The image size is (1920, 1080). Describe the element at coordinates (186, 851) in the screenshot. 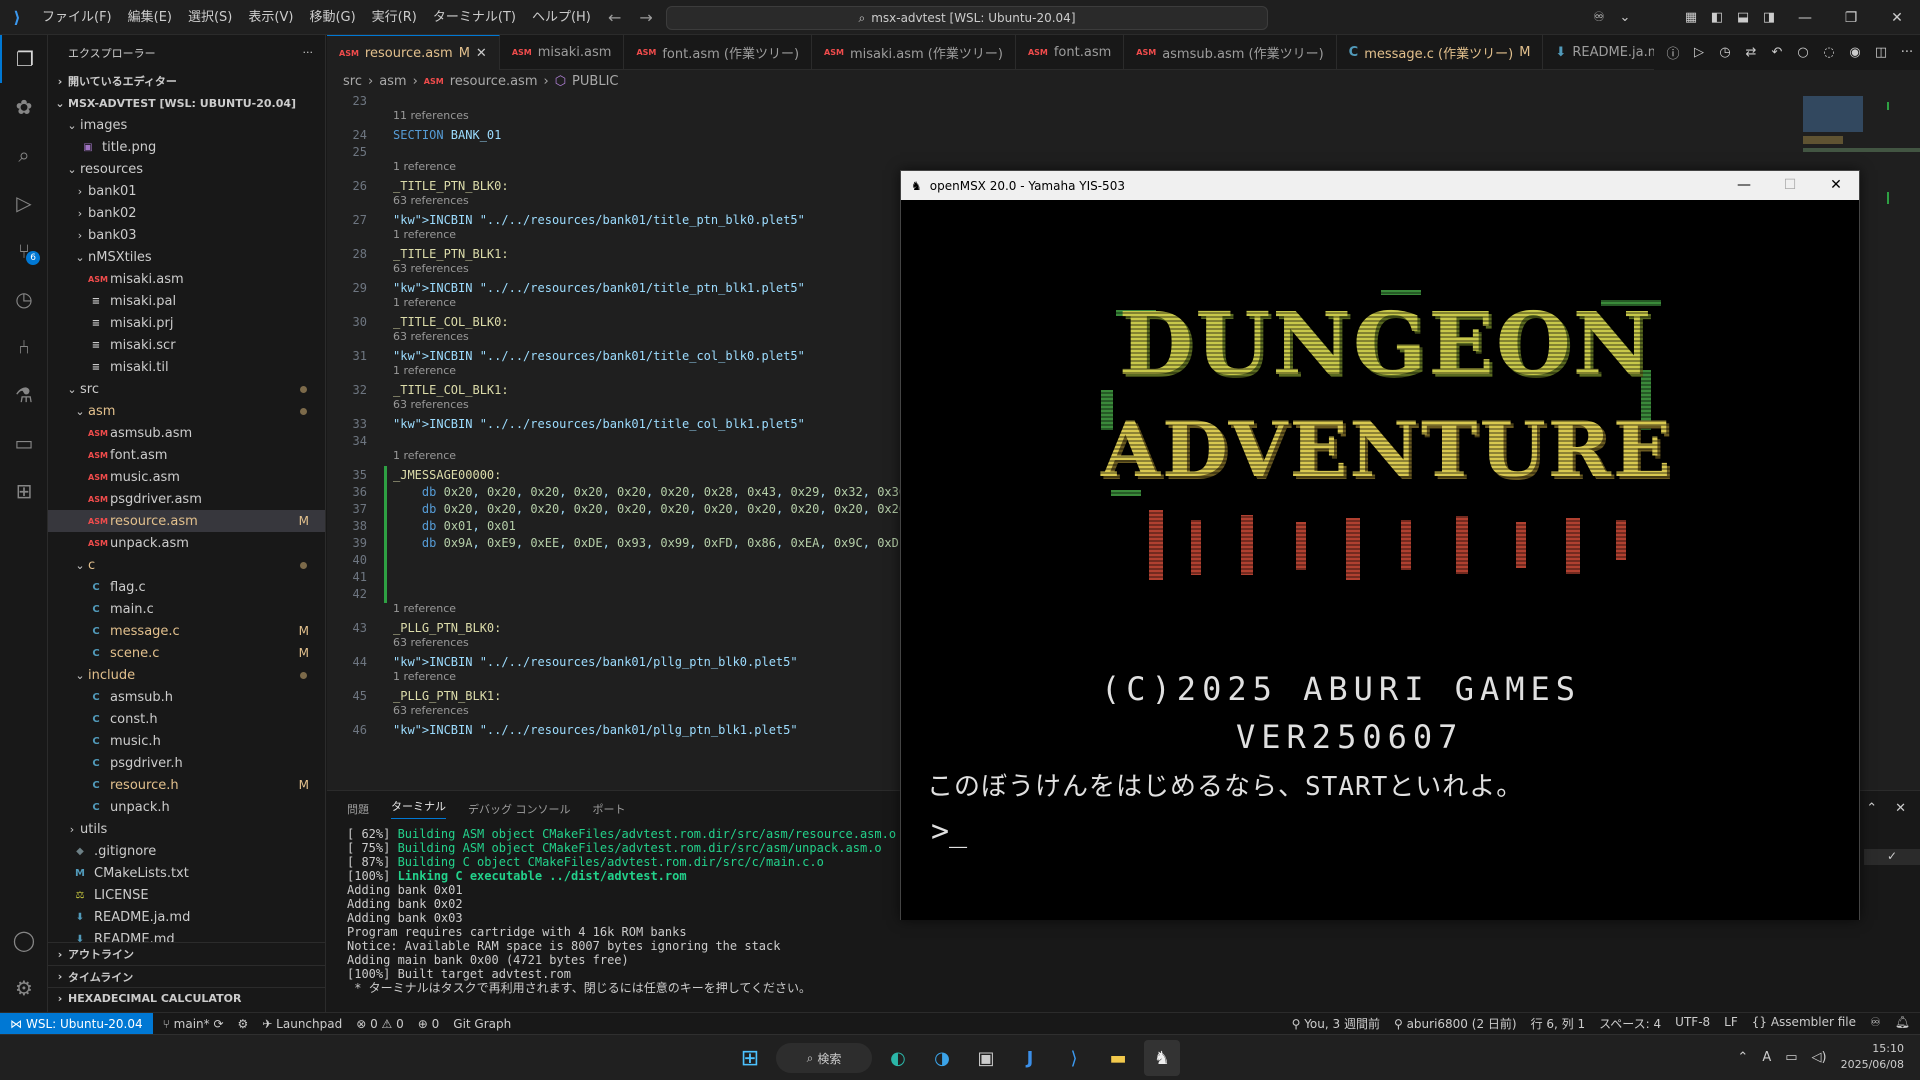

I see `tree-file: ◆ .gitignore` at that location.